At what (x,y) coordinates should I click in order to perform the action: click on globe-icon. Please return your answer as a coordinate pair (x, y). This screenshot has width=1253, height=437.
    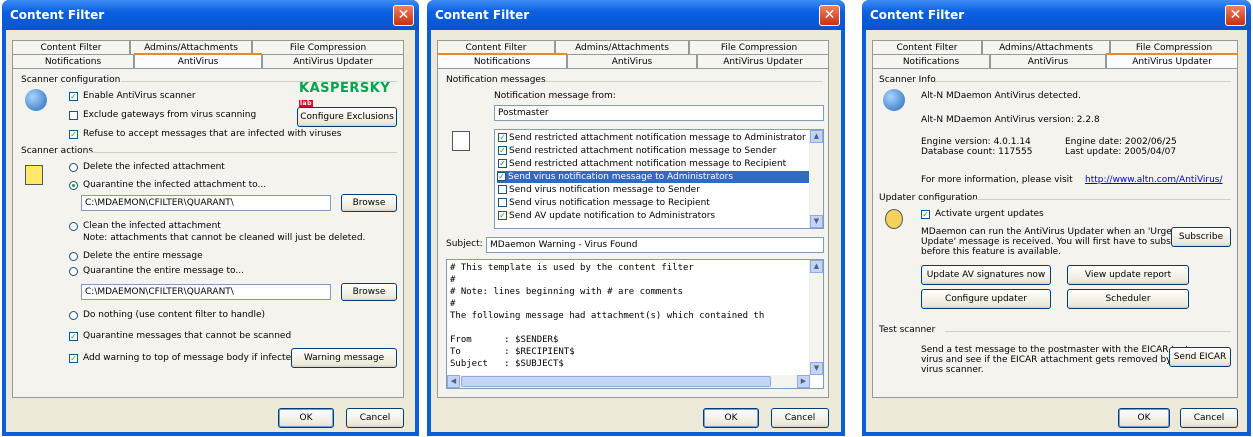
    Looking at the image, I should click on (894, 100).